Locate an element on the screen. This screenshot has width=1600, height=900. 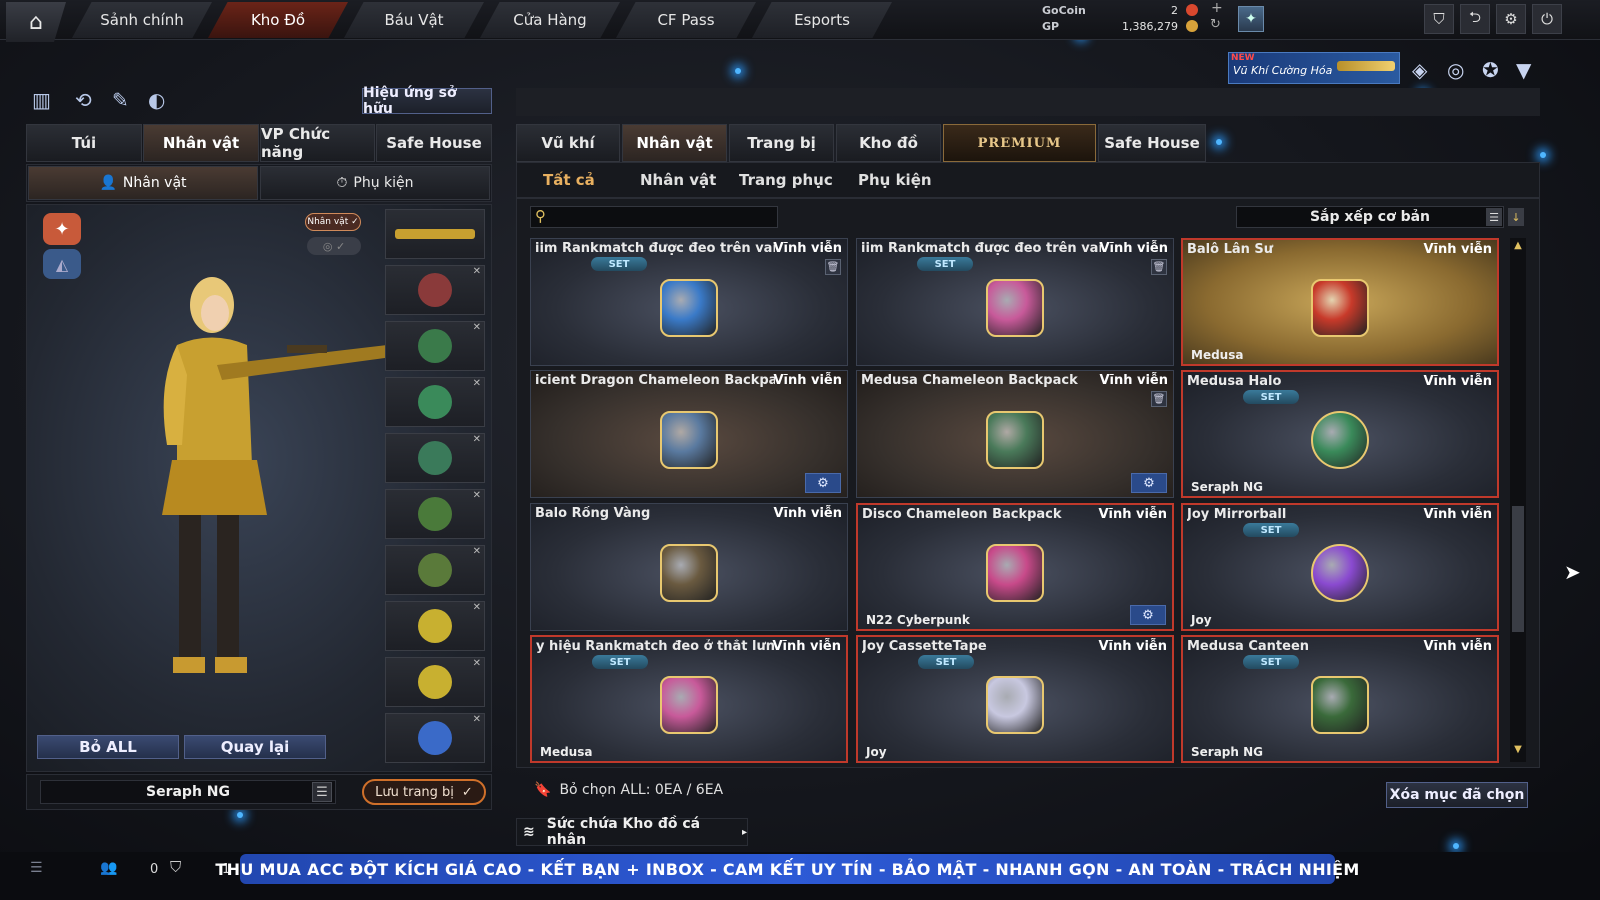
inventory-tab-5: Safe House is located at coordinates (1152, 143).